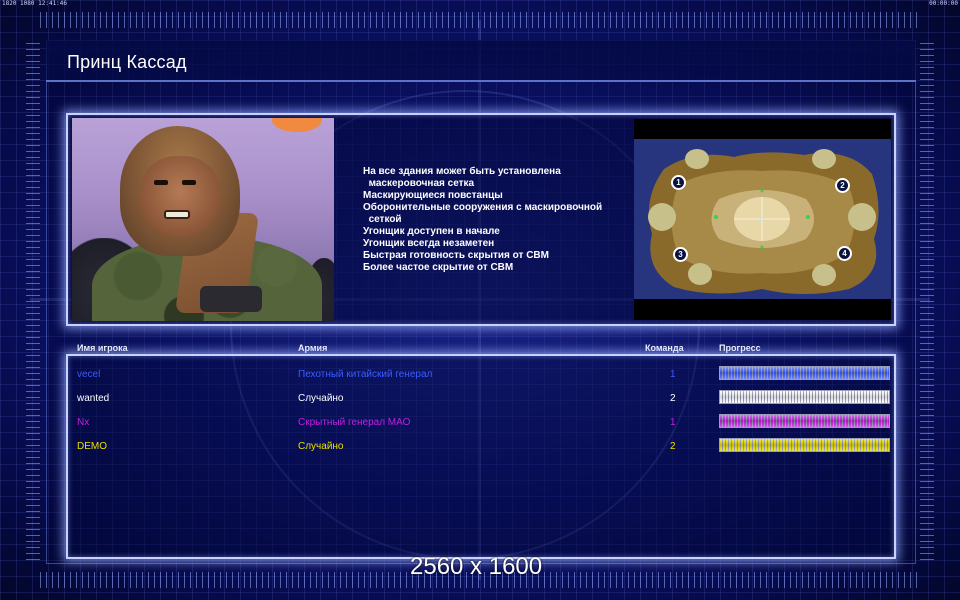 Image resolution: width=960 pixels, height=600 pixels. Describe the element at coordinates (180, 196) in the screenshot. I see `portrait-face` at that location.